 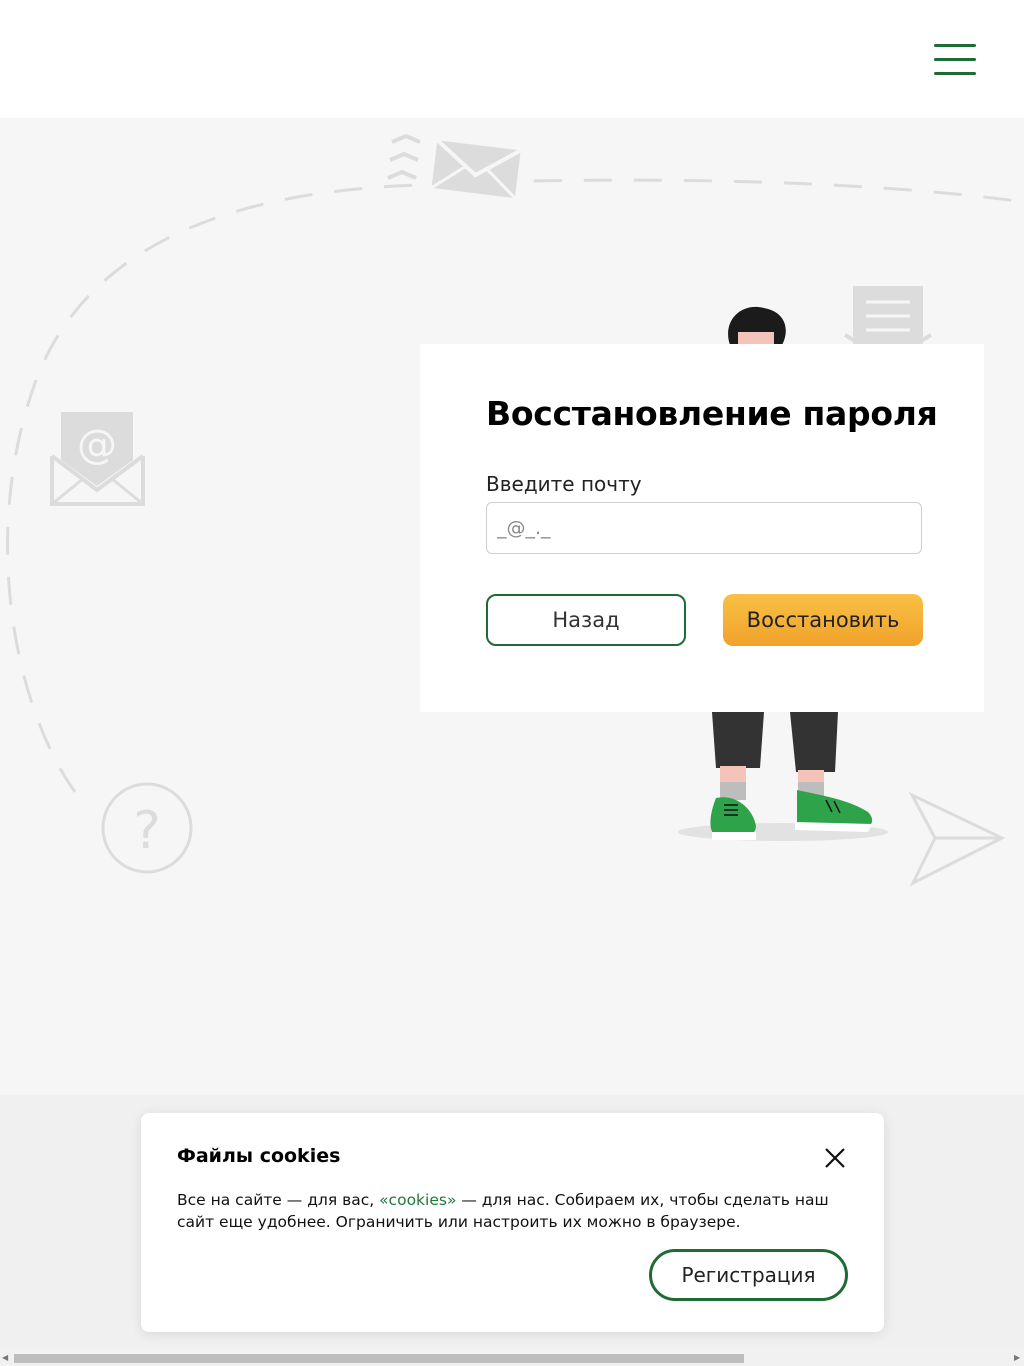 I want to click on cookie-banner-title: Файлы cookies, so click(x=259, y=1156).